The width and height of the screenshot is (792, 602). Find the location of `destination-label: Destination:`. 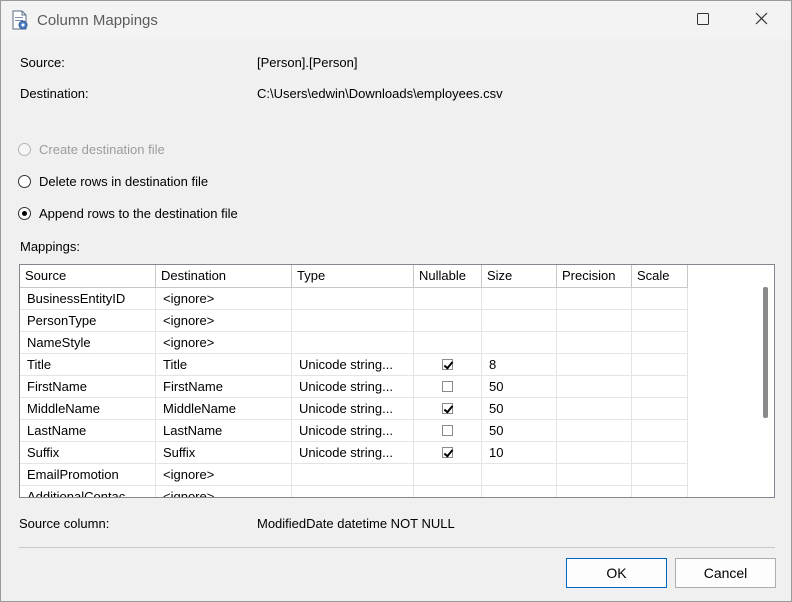

destination-label: Destination: is located at coordinates (54, 93).